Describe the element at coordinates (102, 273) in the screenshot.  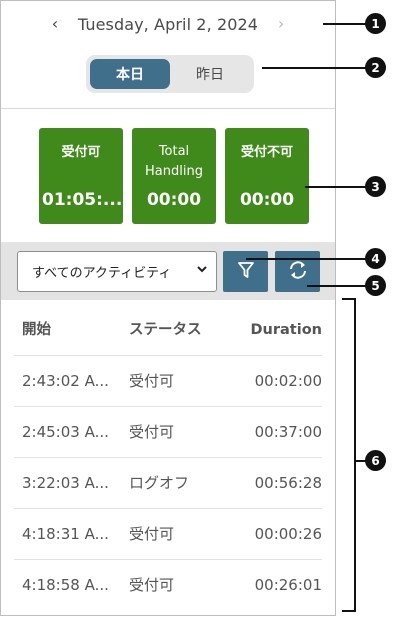
I see `activity-select-value: すべてのアクティビティ` at that location.